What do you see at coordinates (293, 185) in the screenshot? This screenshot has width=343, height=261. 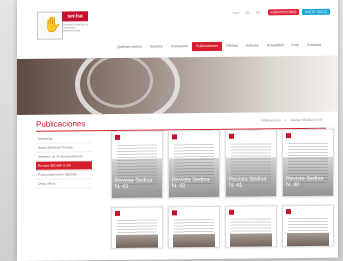 I see `magazine-number: N. 40` at bounding box center [293, 185].